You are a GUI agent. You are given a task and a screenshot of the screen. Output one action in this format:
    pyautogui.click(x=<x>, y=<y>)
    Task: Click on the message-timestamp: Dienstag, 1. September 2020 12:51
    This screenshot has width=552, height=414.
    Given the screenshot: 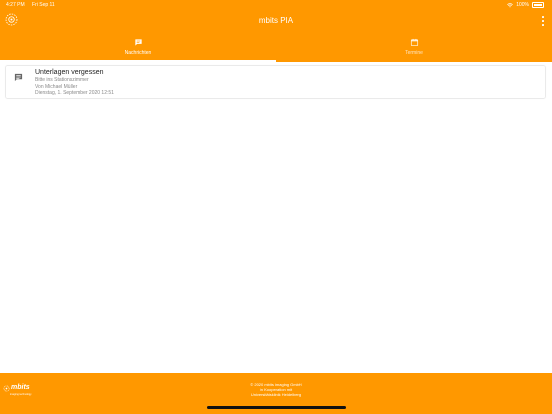 What is the action you would take?
    pyautogui.click(x=74, y=93)
    